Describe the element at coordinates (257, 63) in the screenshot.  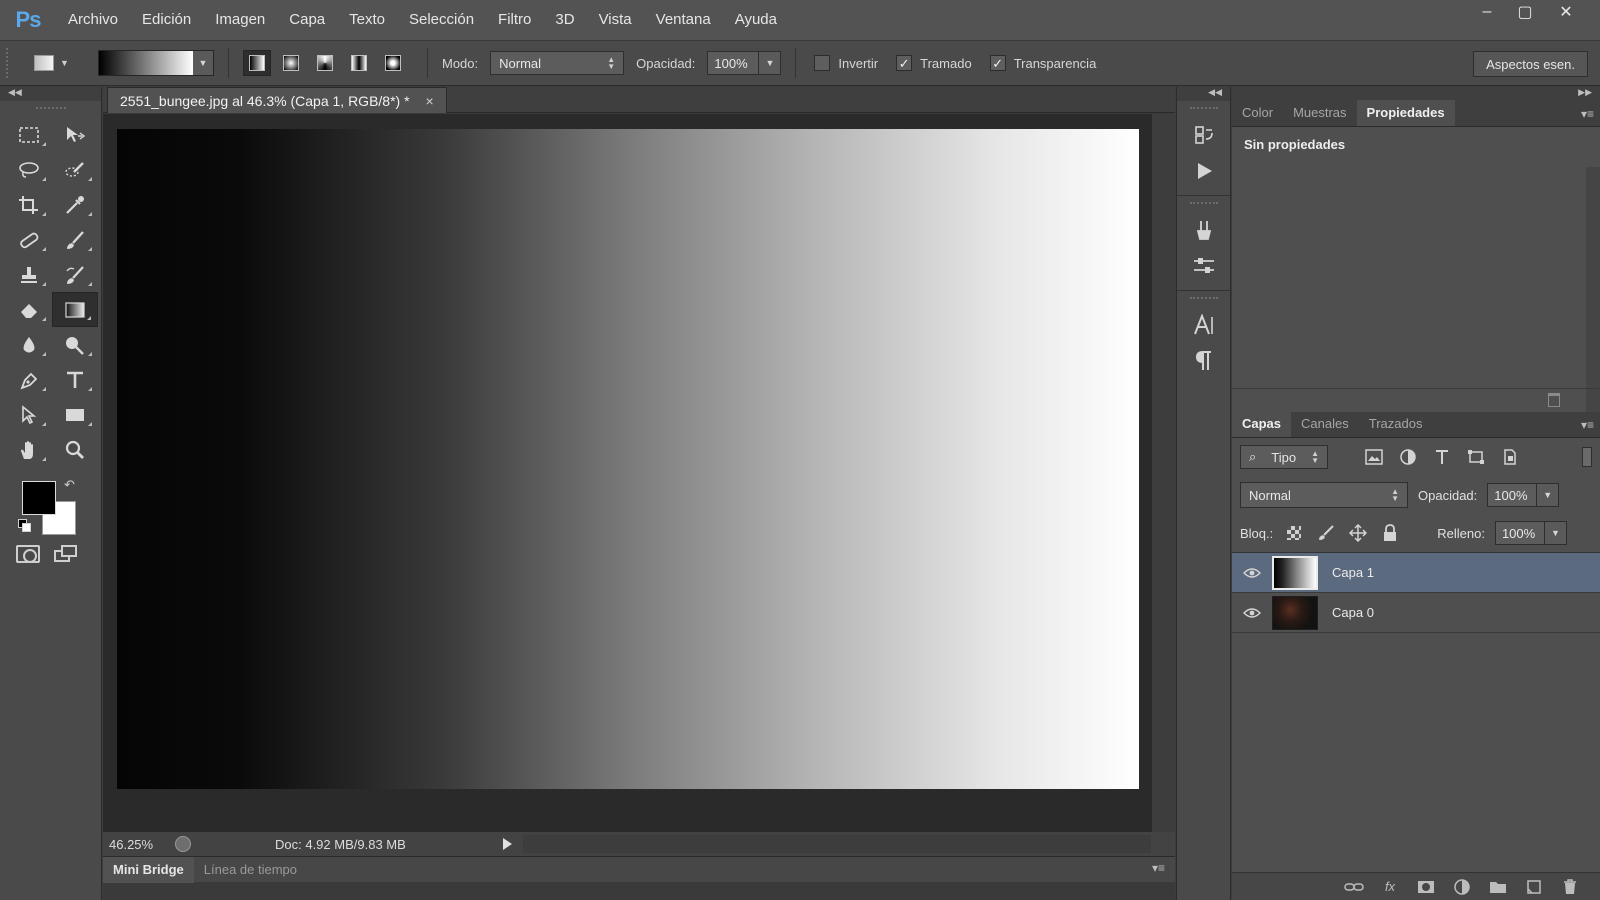
I see `linear-gradient-button` at that location.